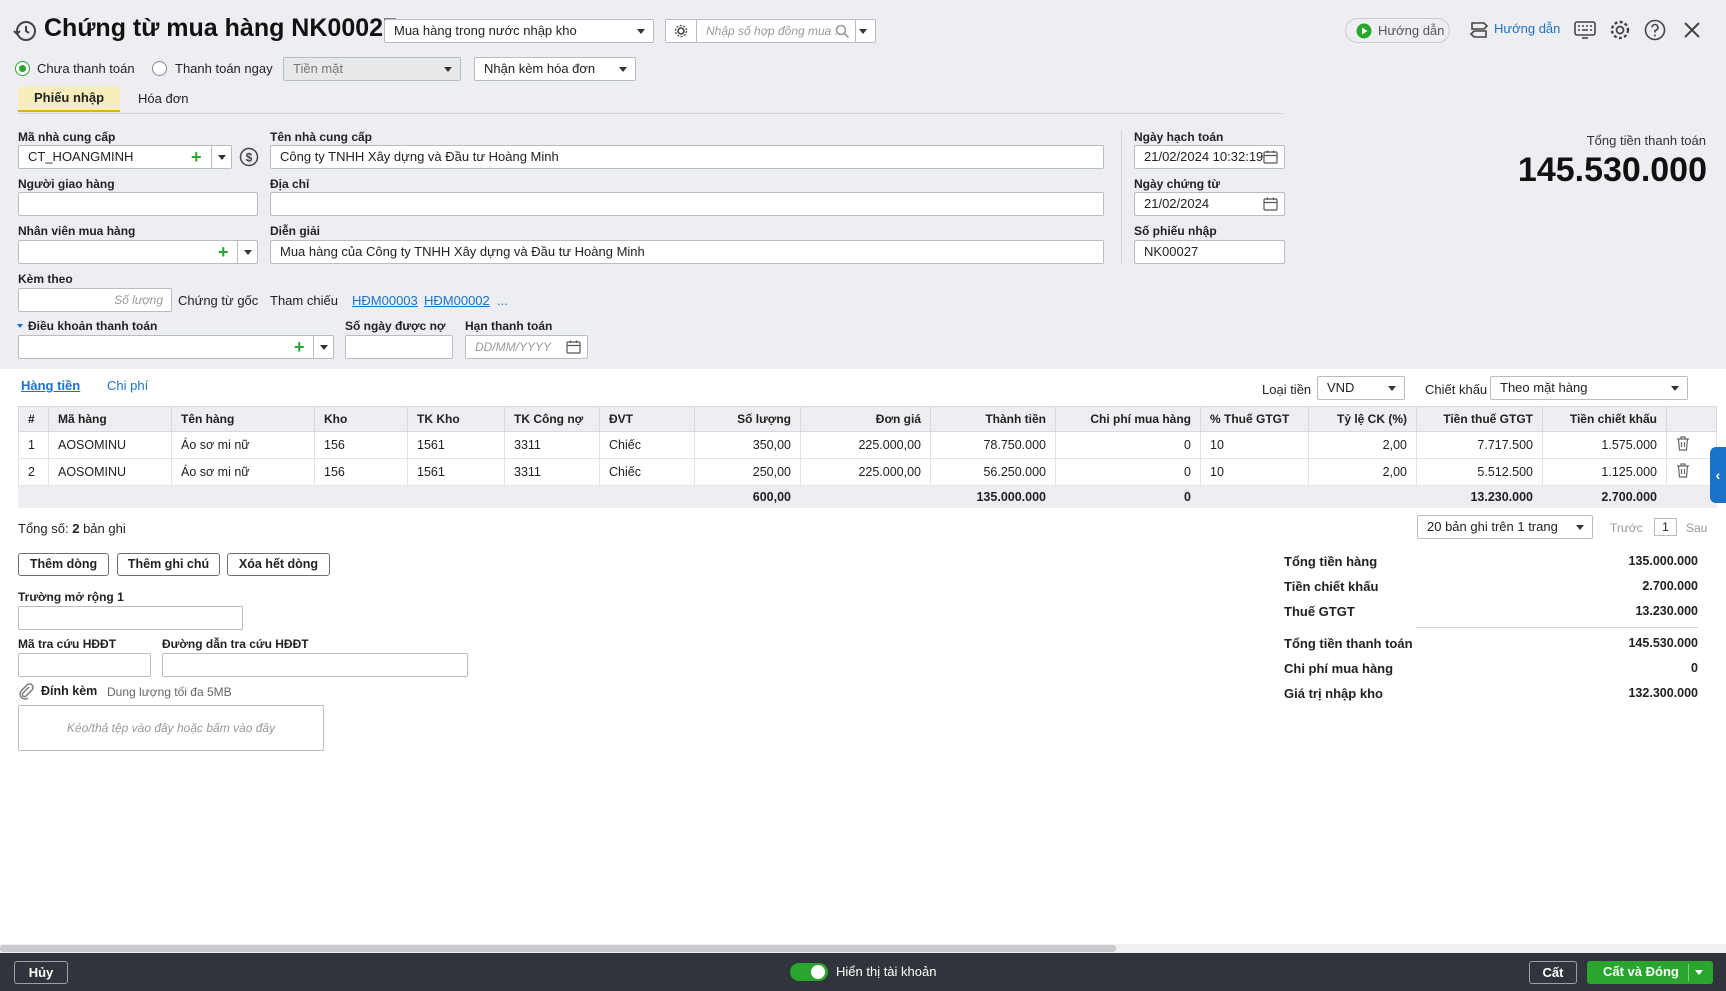 The height and width of the screenshot is (991, 1726). Describe the element at coordinates (243, 419) in the screenshot. I see `col-header: Tên hàng` at that location.